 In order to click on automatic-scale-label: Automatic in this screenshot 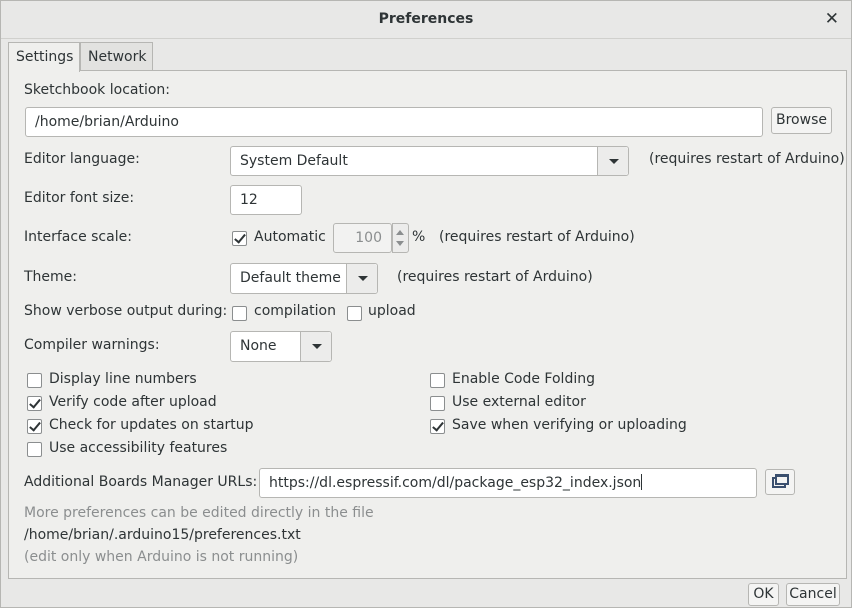, I will do `click(290, 237)`.